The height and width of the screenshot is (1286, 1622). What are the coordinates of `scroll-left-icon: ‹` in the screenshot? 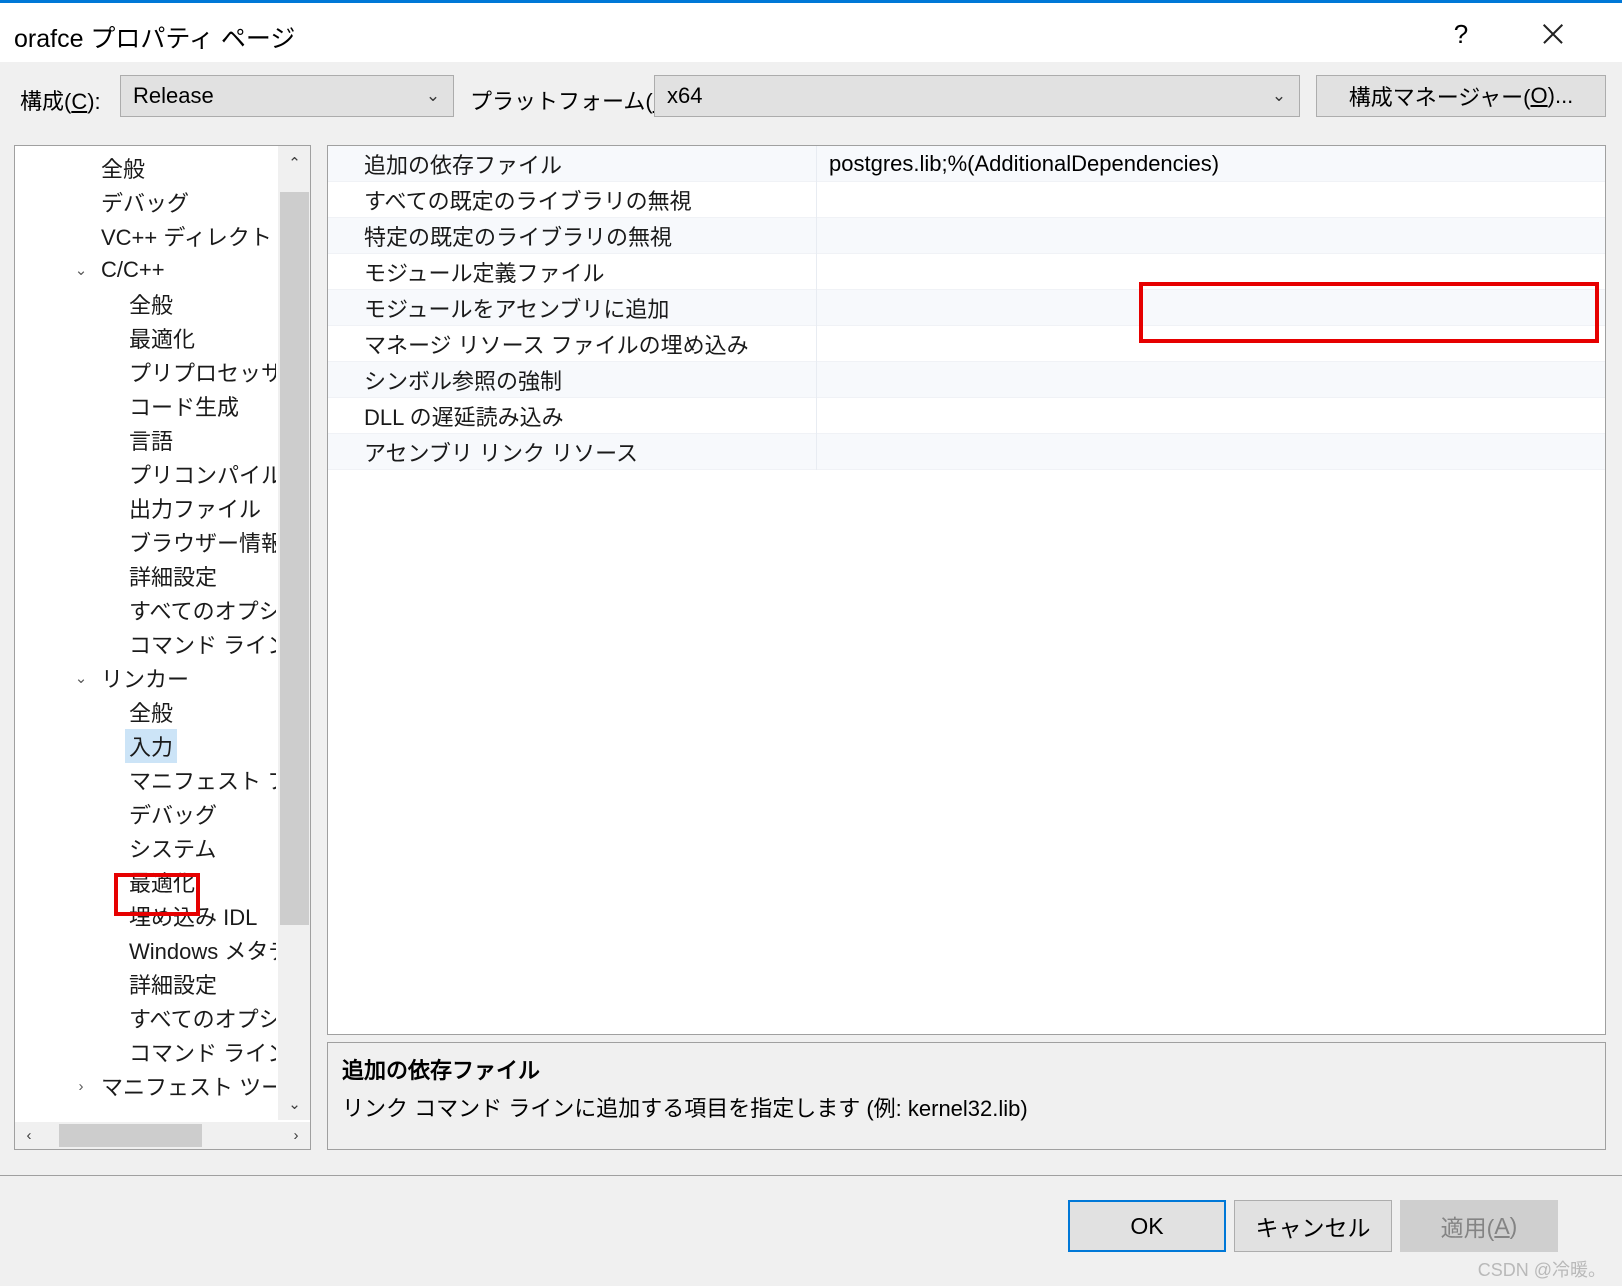 It's located at (29, 1135).